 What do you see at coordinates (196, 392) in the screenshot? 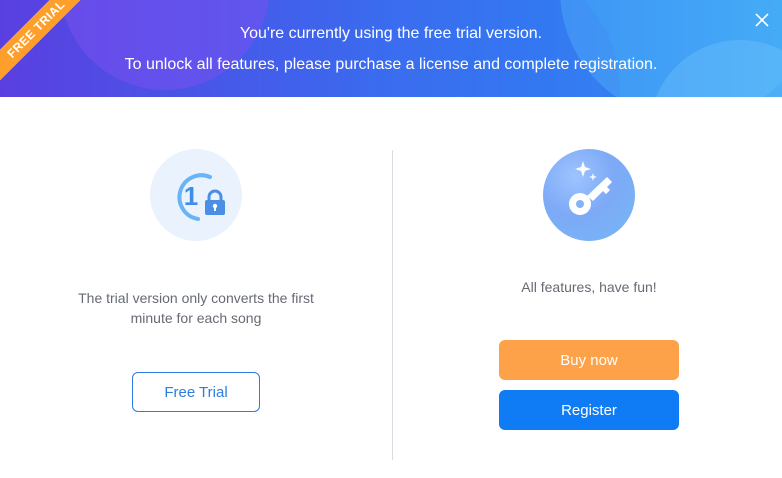
I see `free-trial-button: Free Trial` at bounding box center [196, 392].